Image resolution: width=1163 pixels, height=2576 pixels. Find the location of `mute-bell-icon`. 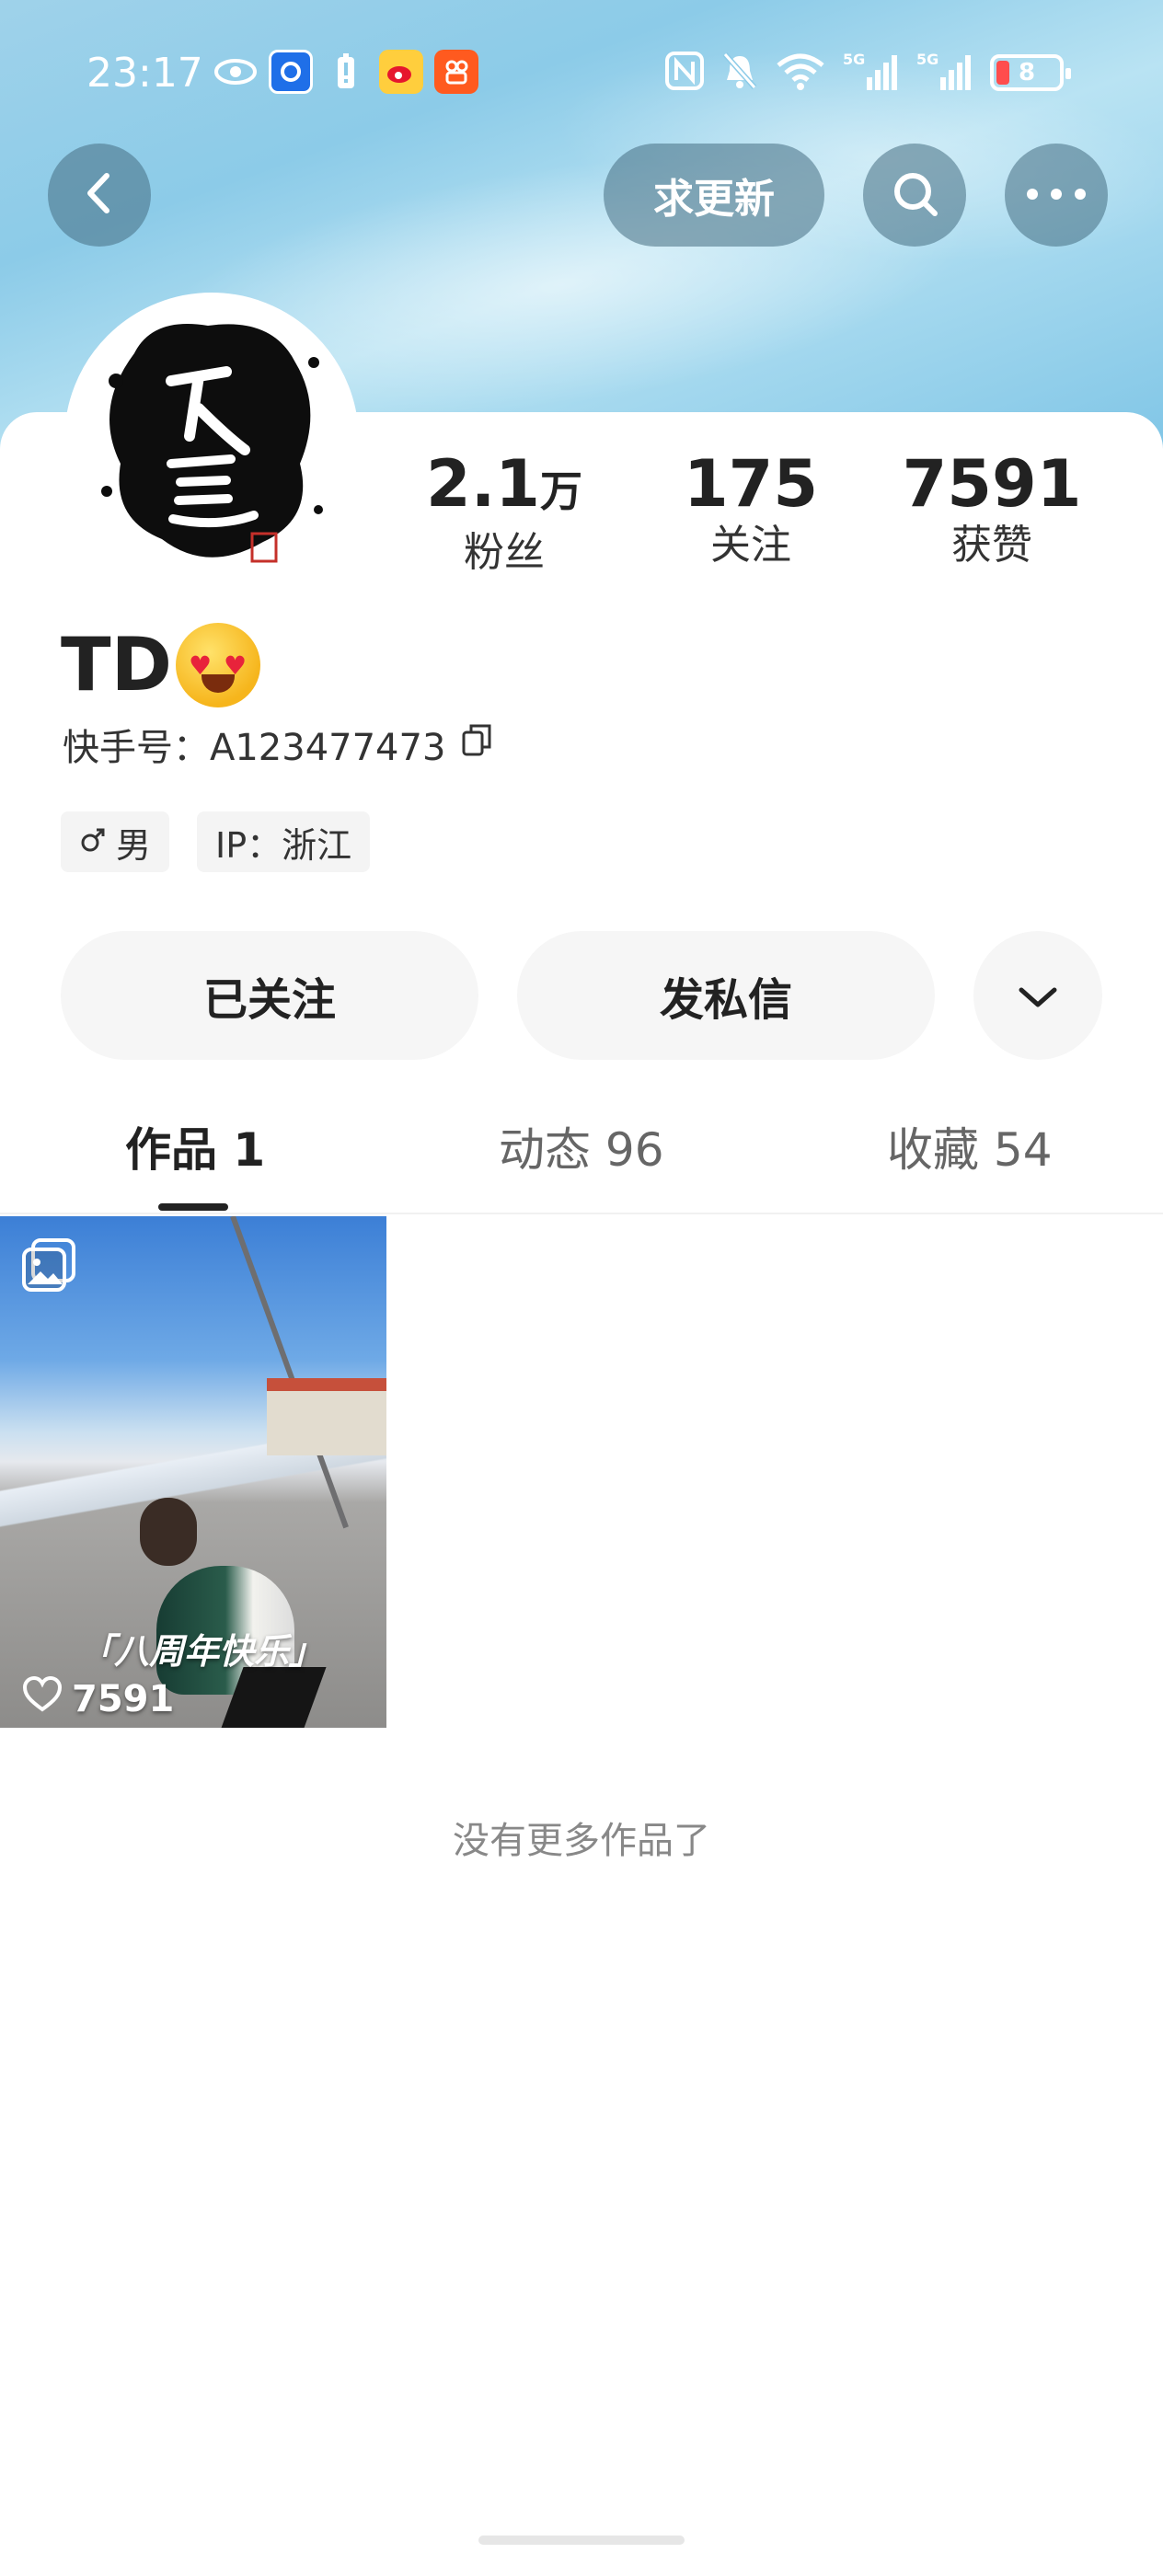

mute-bell-icon is located at coordinates (740, 73).